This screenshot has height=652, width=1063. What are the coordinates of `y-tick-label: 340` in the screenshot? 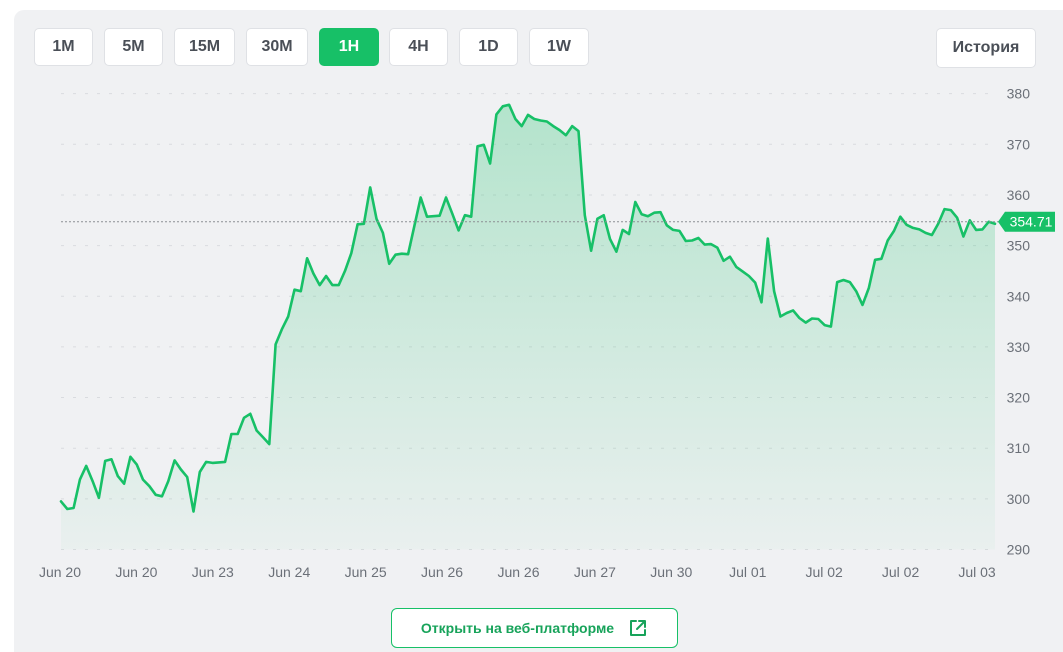 It's located at (1019, 296).